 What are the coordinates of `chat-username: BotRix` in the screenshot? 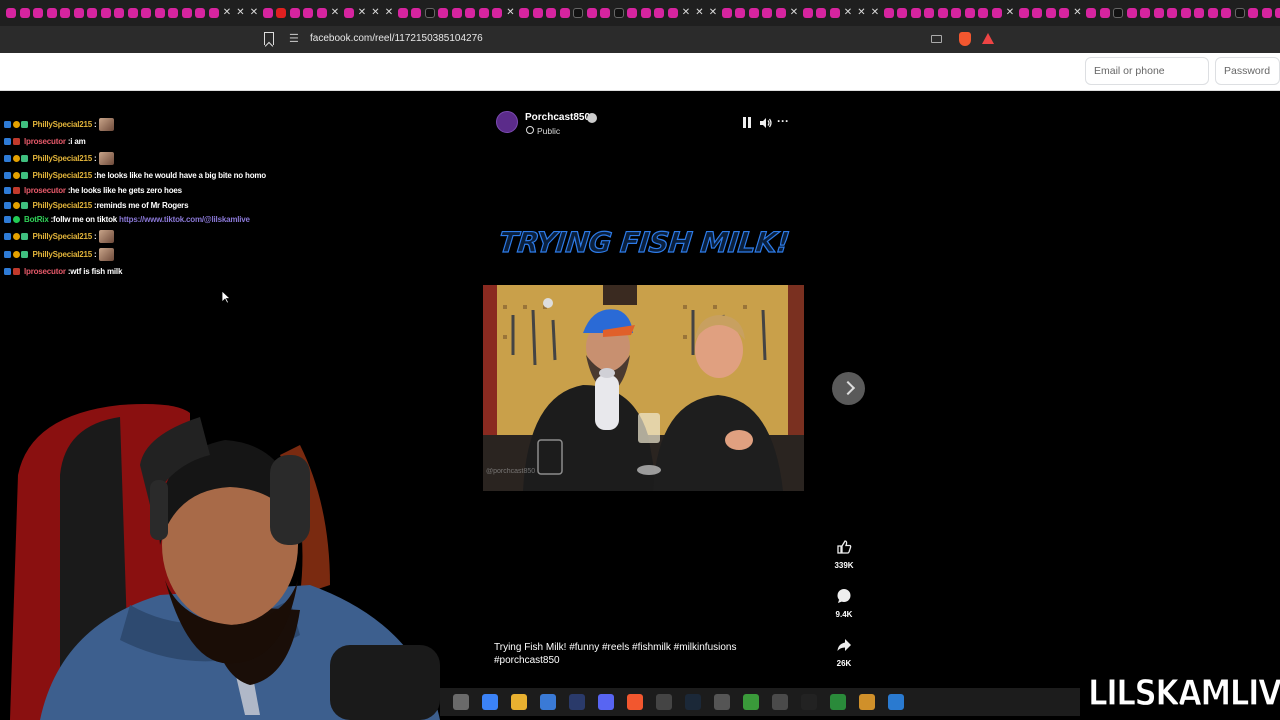 It's located at (36, 219).